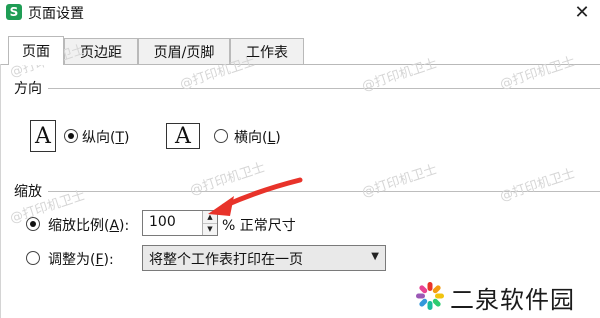 This screenshot has width=600, height=318. I want to click on landscape-page-icon: A, so click(183, 136).